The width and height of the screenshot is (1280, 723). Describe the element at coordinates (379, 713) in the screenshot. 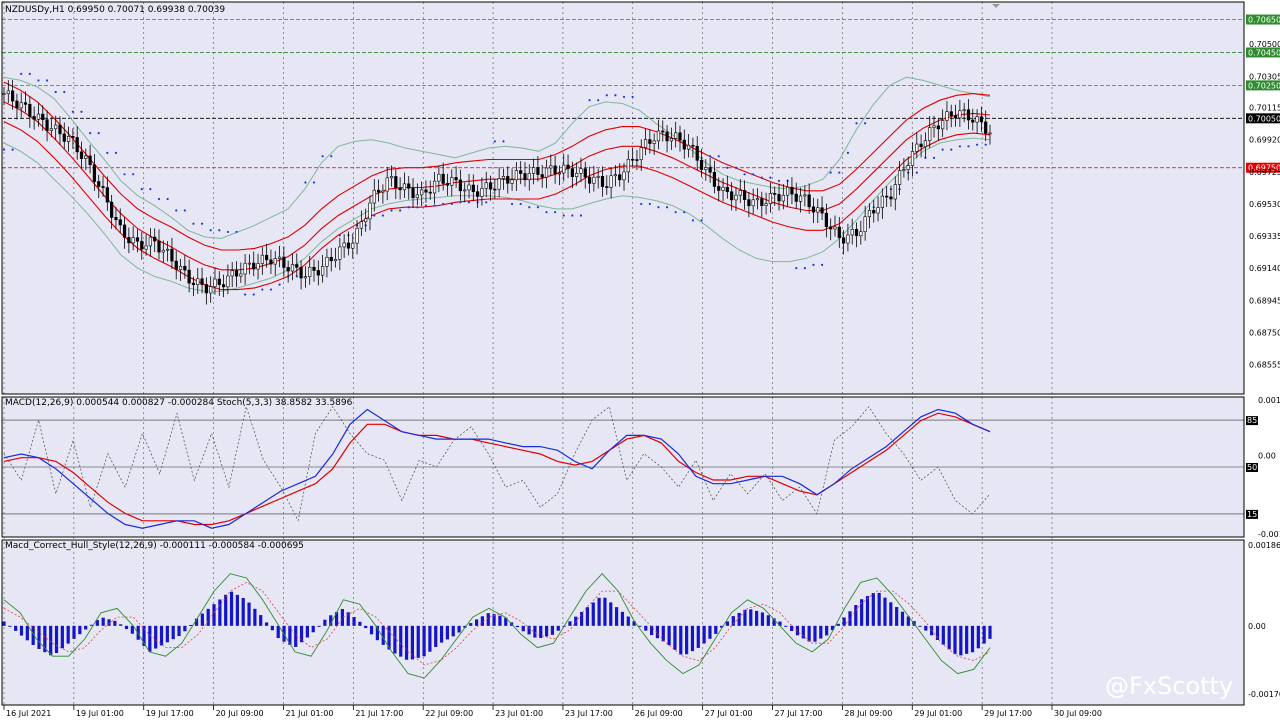

I see `time-label: 21 Jul 17:00` at that location.